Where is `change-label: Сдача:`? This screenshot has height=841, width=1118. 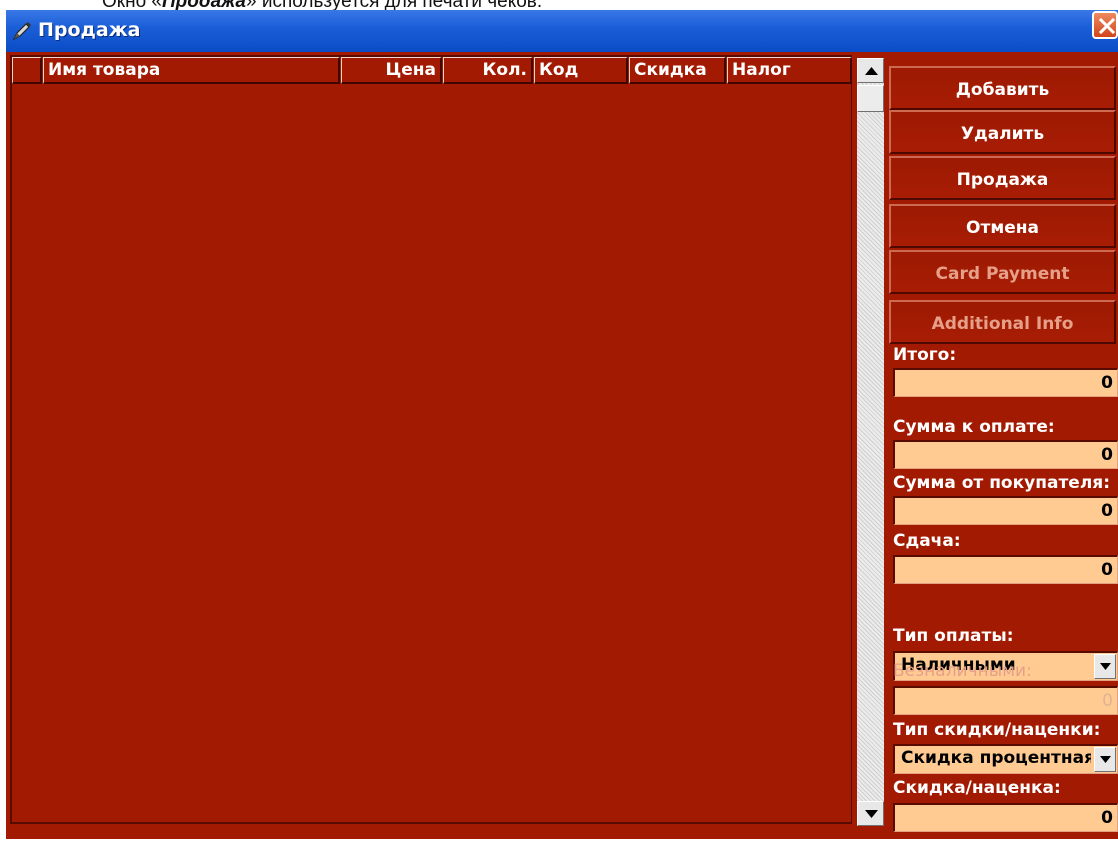 change-label: Сдача: is located at coordinates (927, 541).